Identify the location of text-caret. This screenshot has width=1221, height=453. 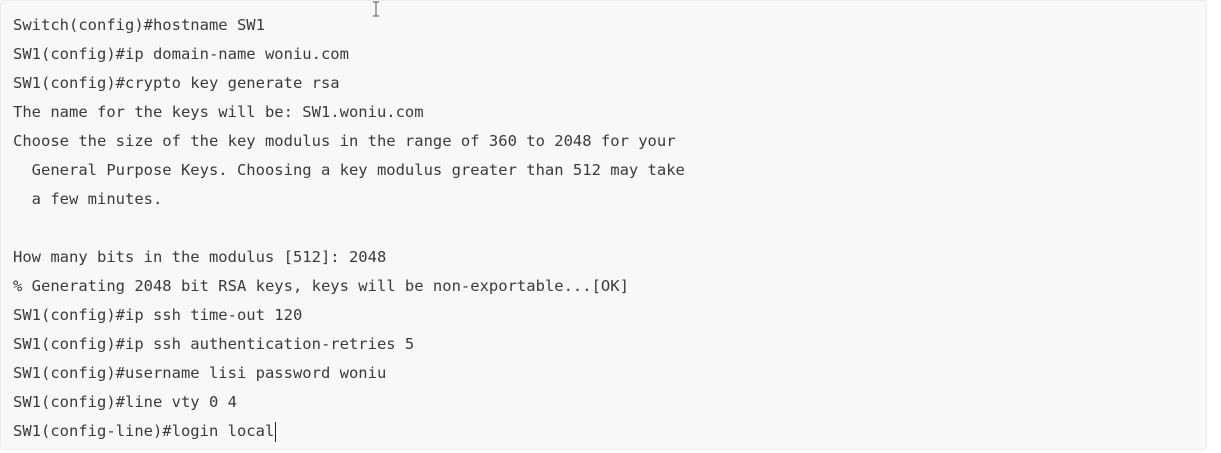
(276, 431).